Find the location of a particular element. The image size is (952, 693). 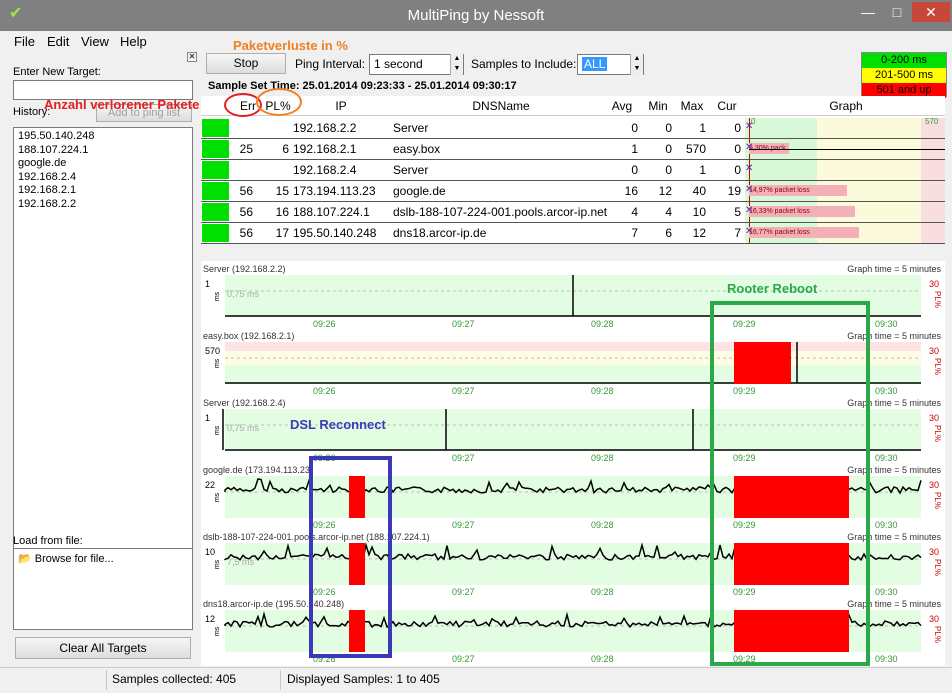

samples-select: ALL ▲ ▼ is located at coordinates (610, 64).